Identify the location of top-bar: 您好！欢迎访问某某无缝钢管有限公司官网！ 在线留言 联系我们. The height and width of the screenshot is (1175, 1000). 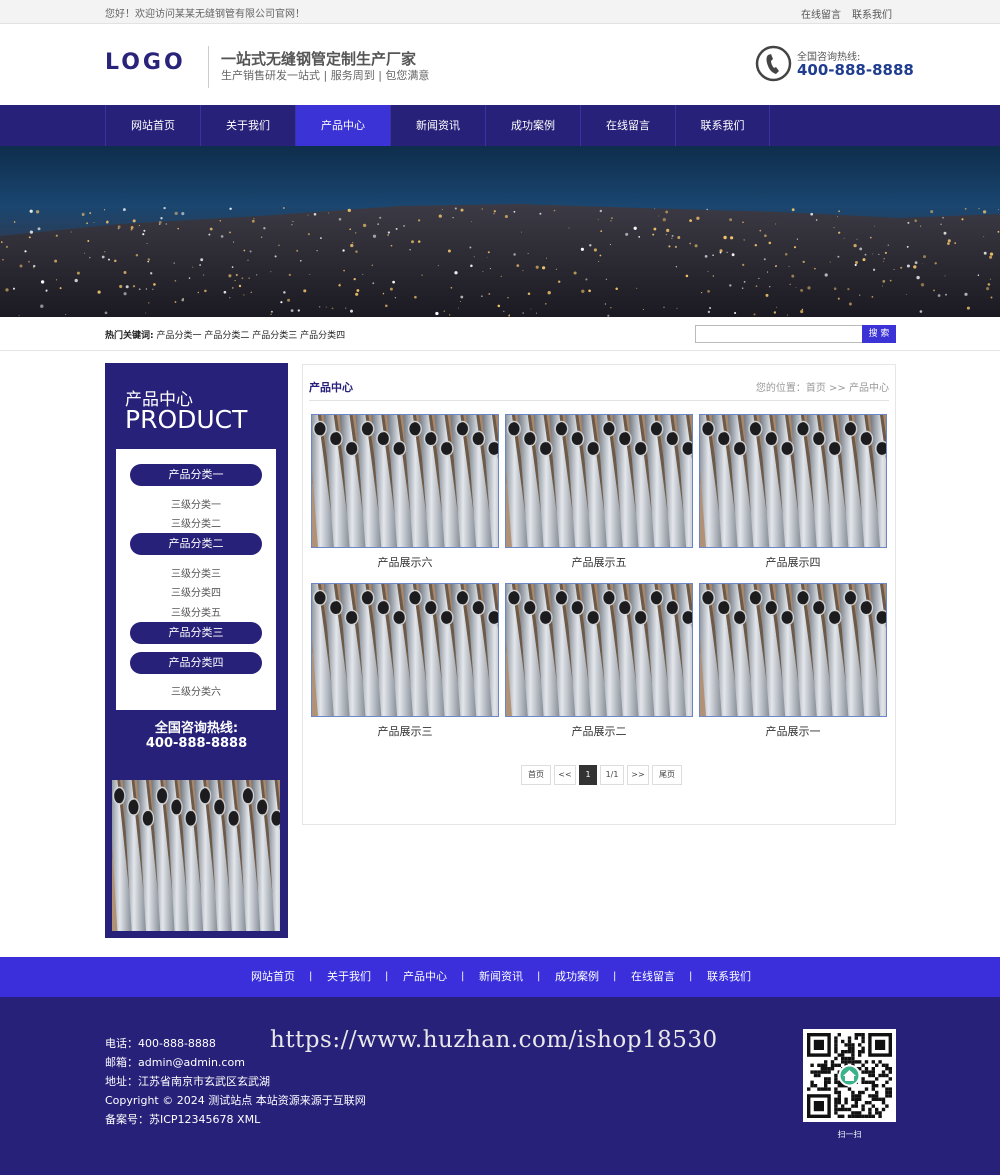
(500, 12).